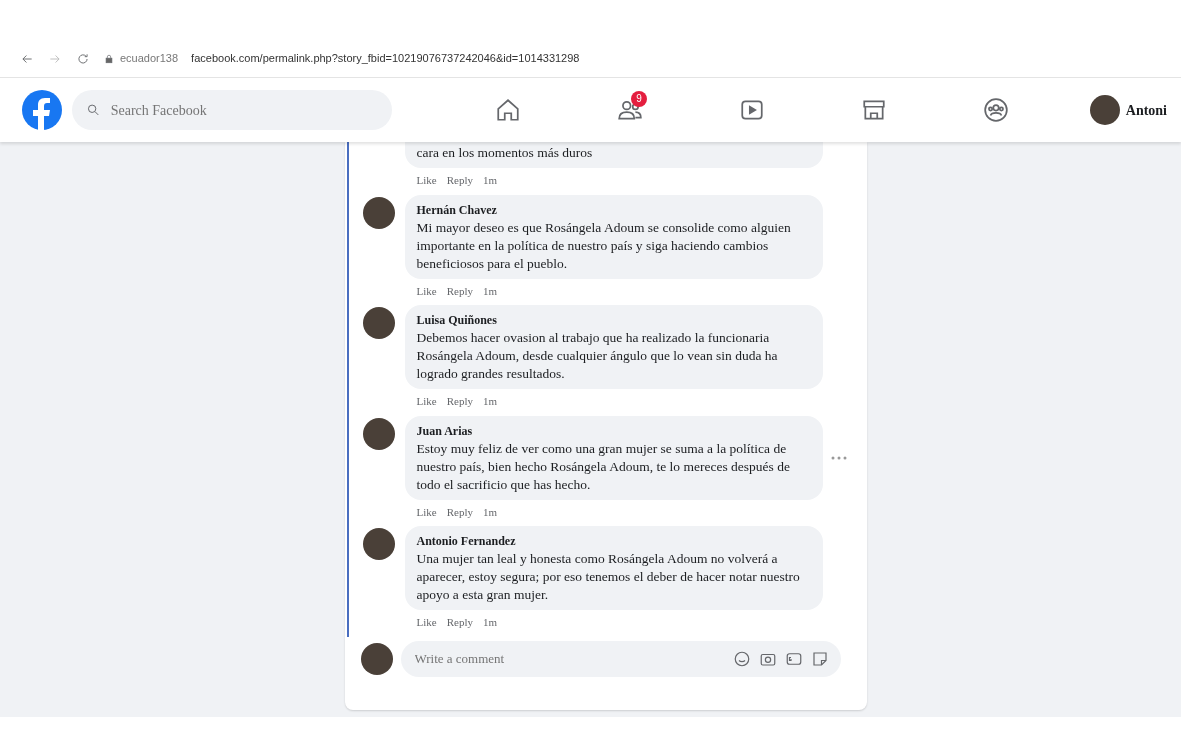 This screenshot has width=1181, height=740. What do you see at coordinates (508, 110) in the screenshot?
I see `home-icon` at bounding box center [508, 110].